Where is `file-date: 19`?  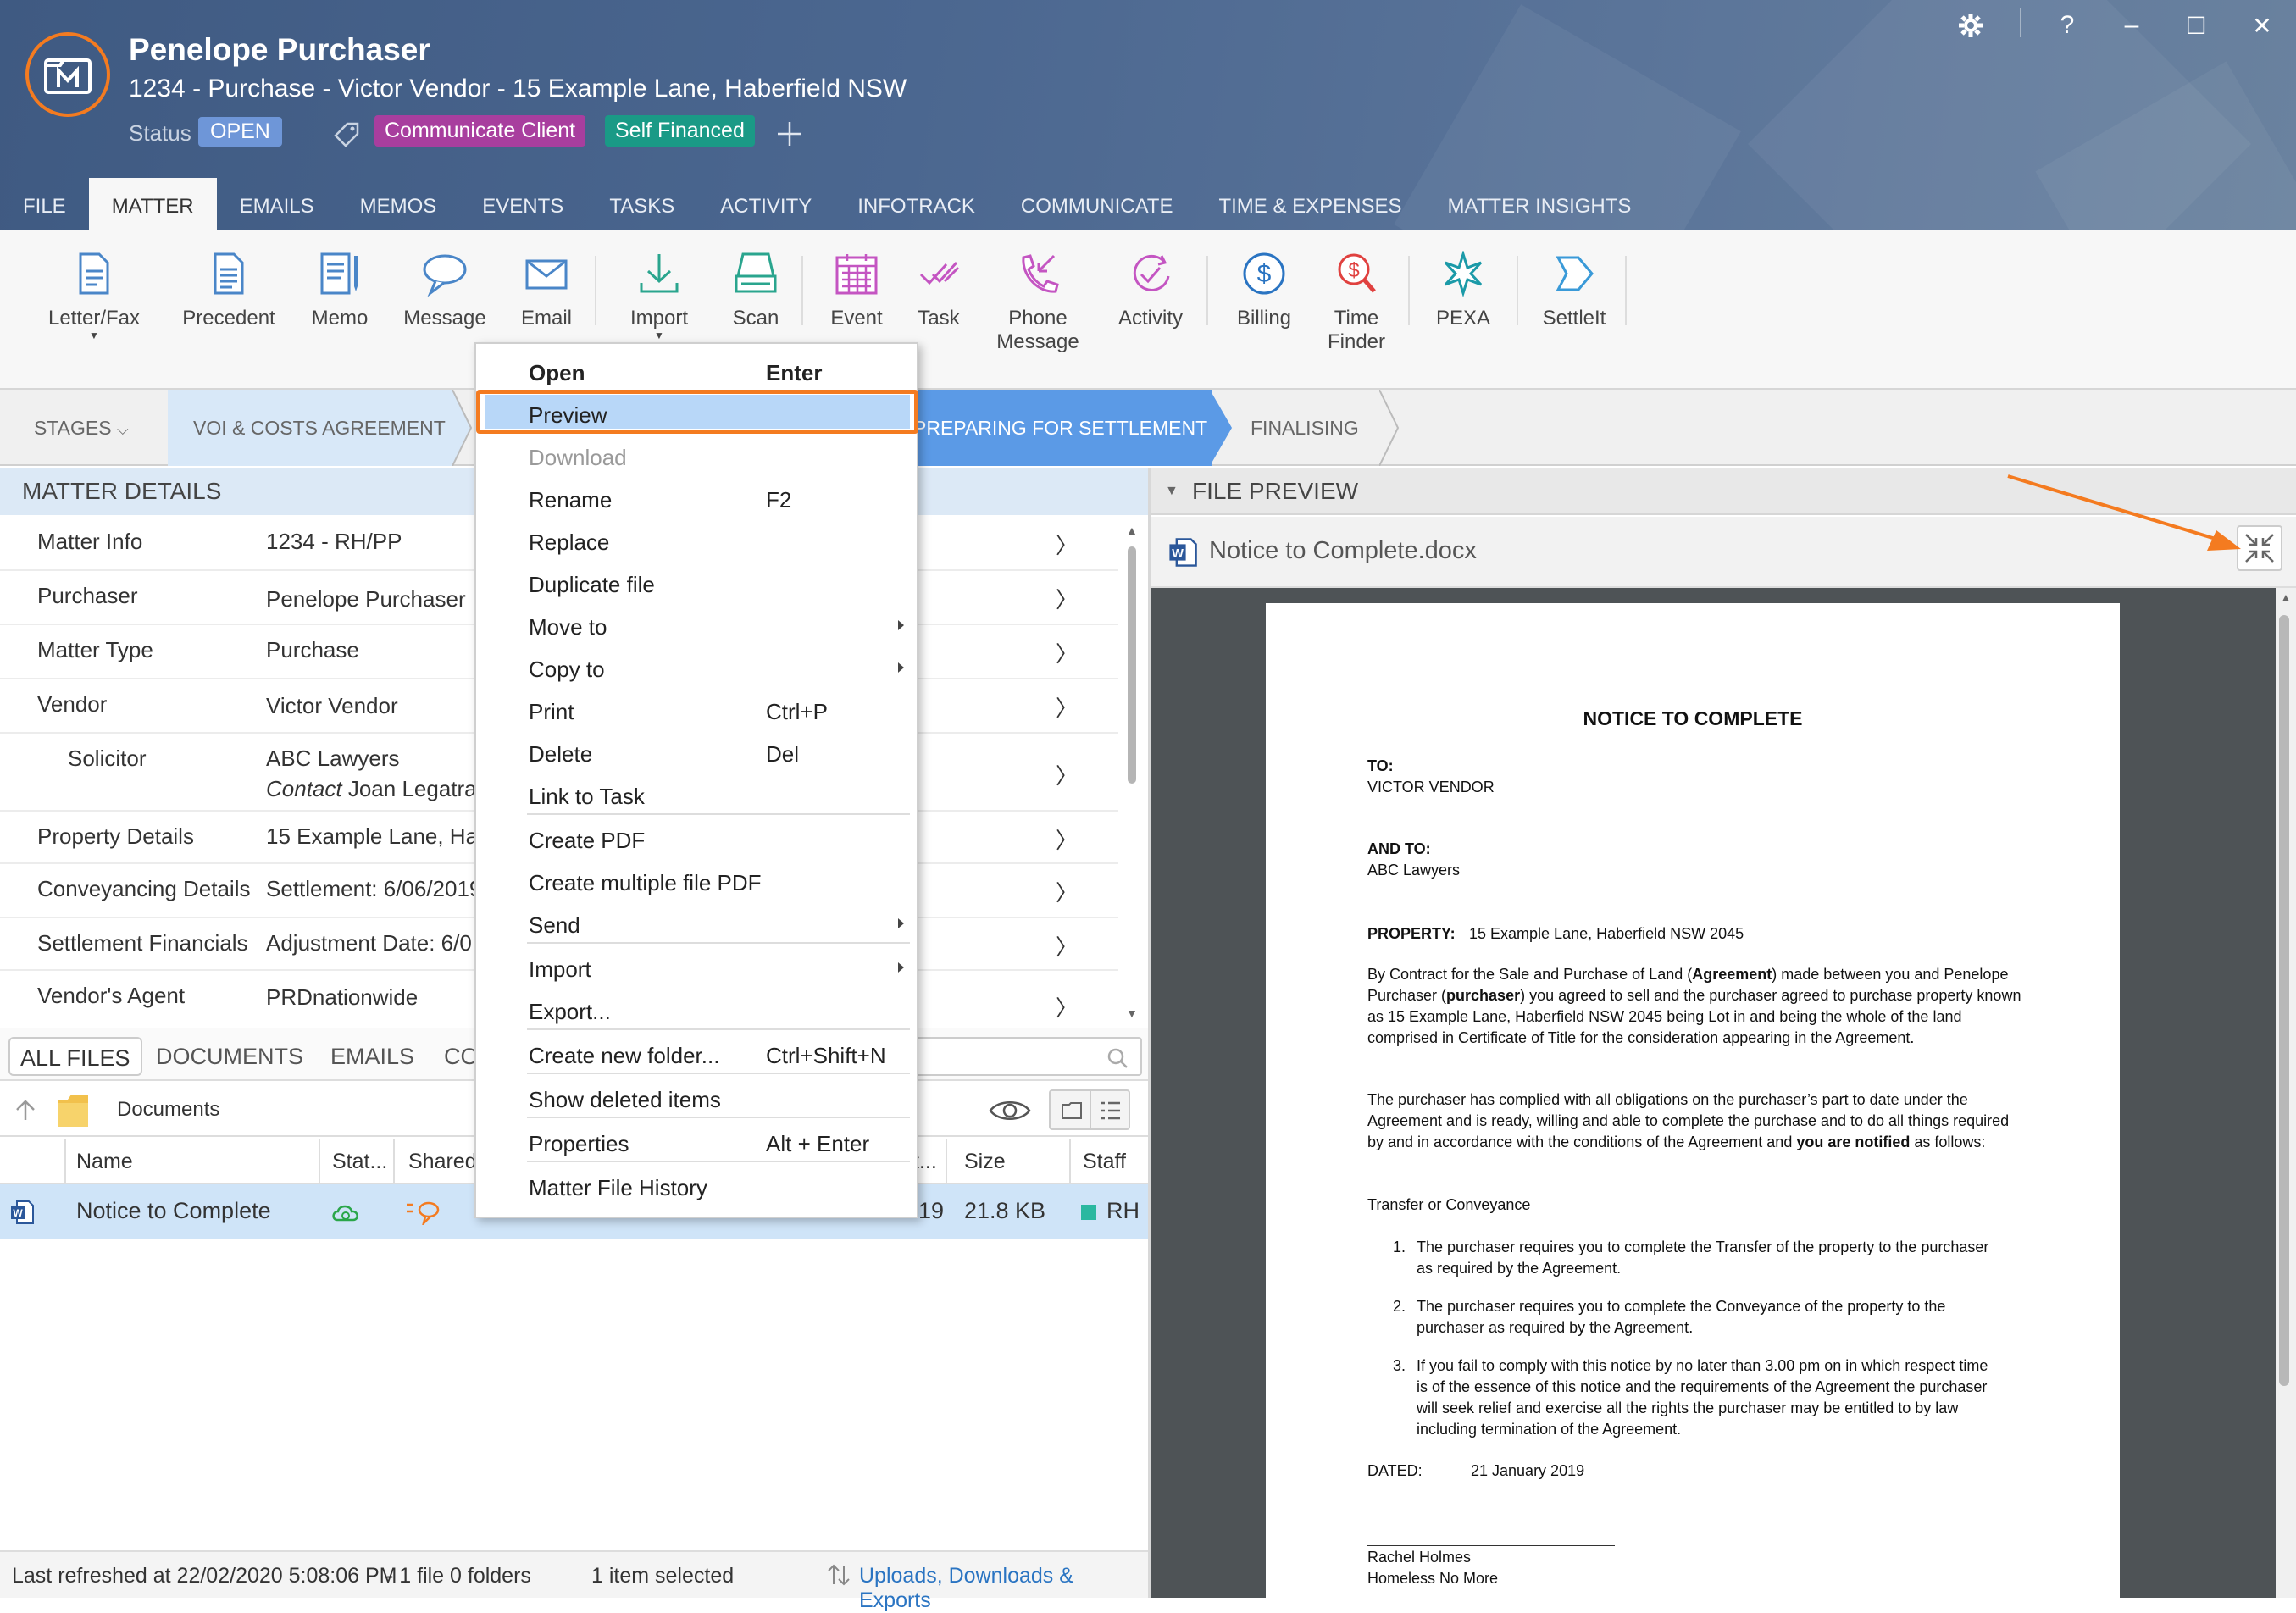 file-date: 19 is located at coordinates (931, 1210).